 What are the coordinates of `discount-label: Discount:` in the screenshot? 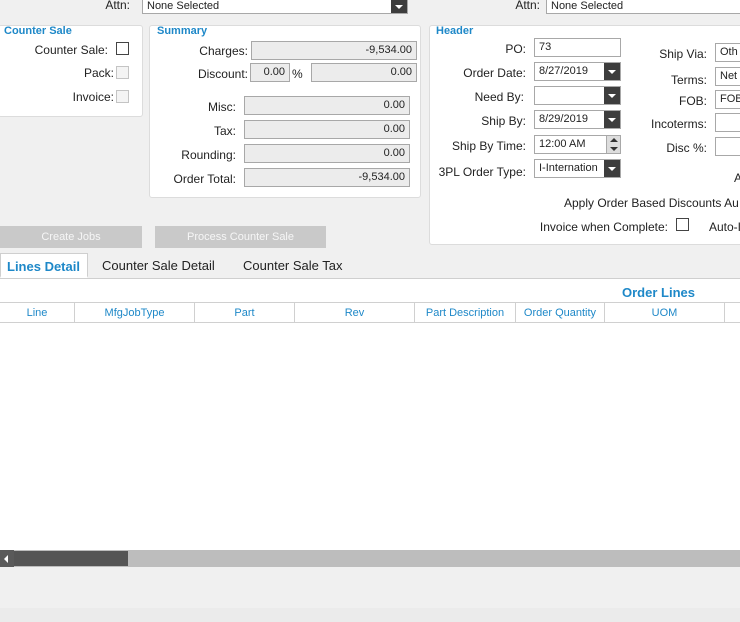 It's located at (222, 74).